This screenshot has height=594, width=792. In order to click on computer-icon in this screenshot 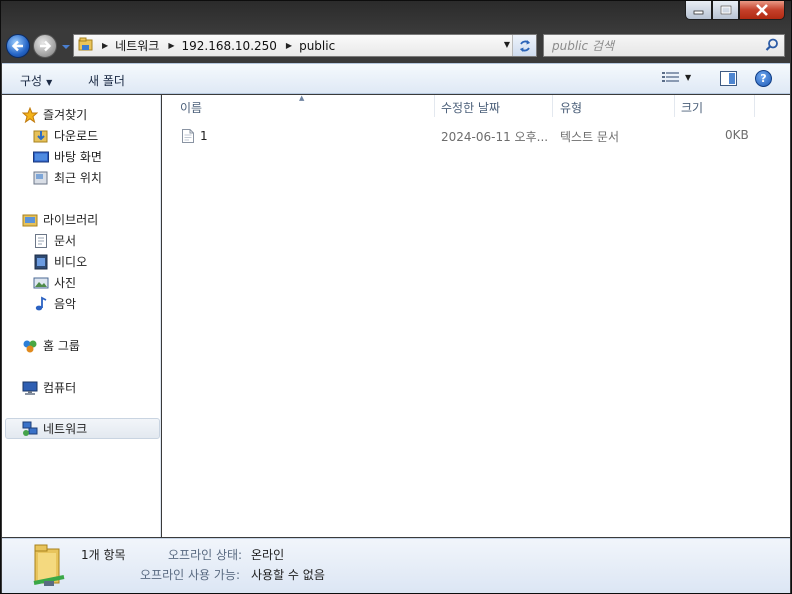, I will do `click(30, 388)`.